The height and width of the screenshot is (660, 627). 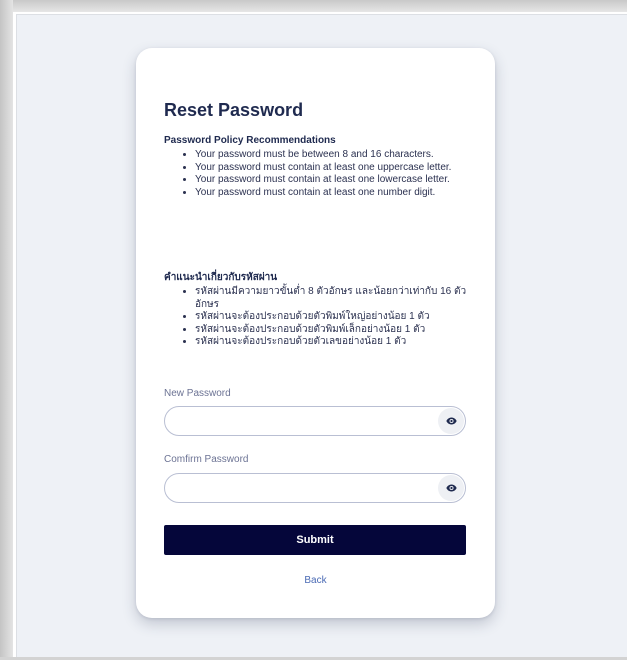 What do you see at coordinates (6, 330) in the screenshot?
I see `window-shadow-left` at bounding box center [6, 330].